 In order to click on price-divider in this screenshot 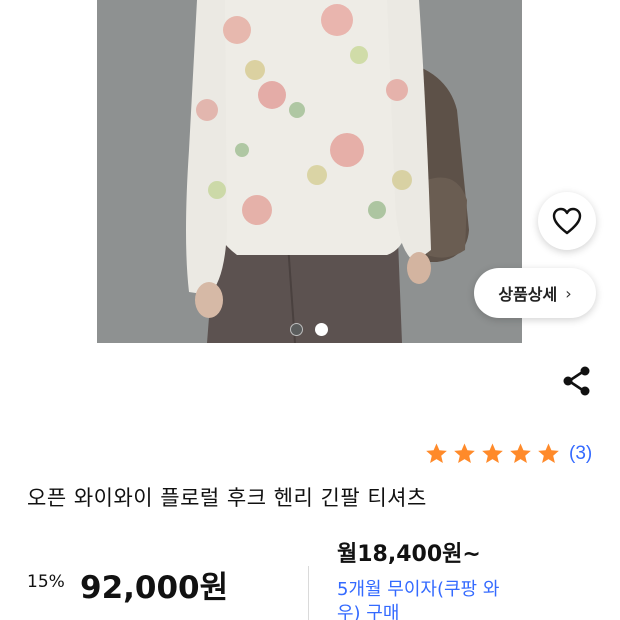, I will do `click(308, 593)`.